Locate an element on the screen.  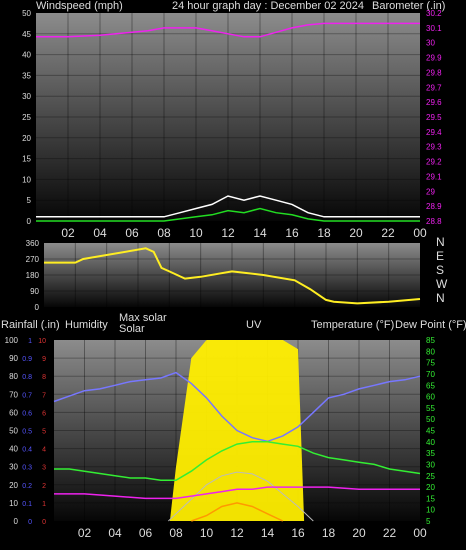
humidity-tick-label: 80 is located at coordinates (13, 376).